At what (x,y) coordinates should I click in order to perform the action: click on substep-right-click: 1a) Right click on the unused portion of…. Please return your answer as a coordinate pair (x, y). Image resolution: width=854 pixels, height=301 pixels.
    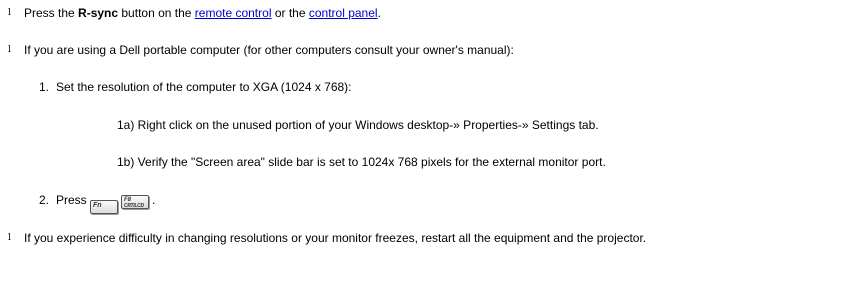
    Looking at the image, I should click on (358, 125).